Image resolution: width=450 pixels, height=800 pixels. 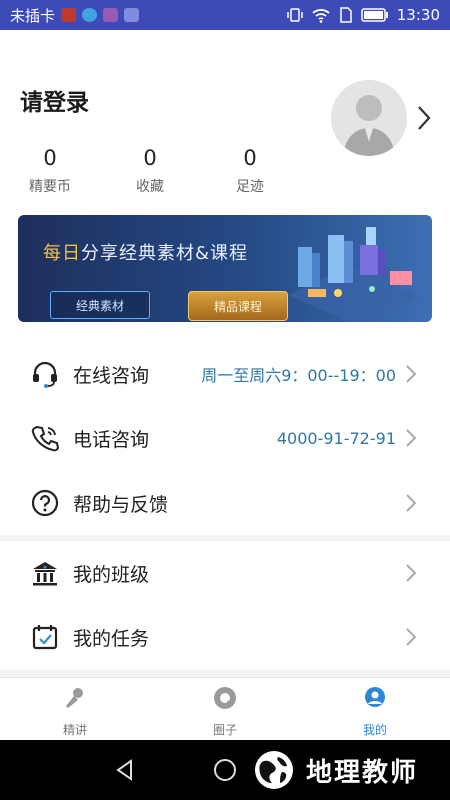 I want to click on section-divider, so click(x=225, y=673).